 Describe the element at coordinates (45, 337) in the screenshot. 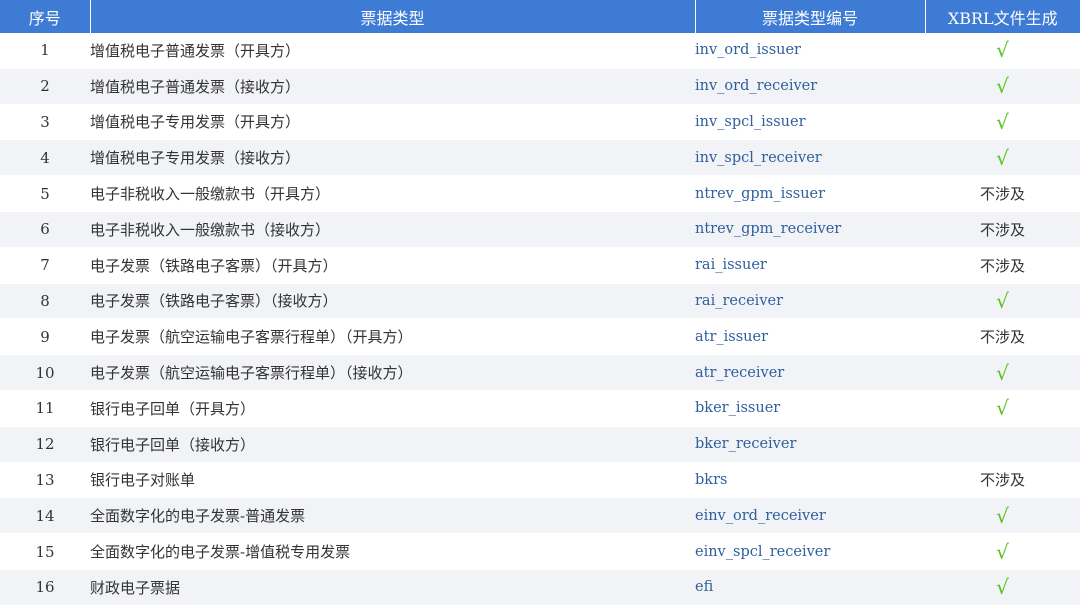

I see `row-index: 9` at that location.